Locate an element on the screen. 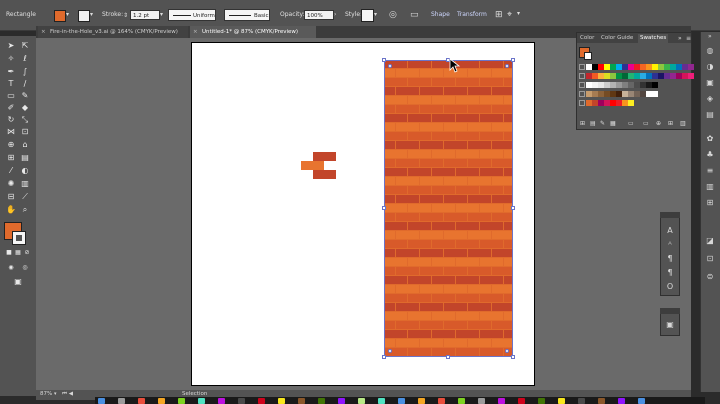  close-tab-icon: × is located at coordinates (195, 32).